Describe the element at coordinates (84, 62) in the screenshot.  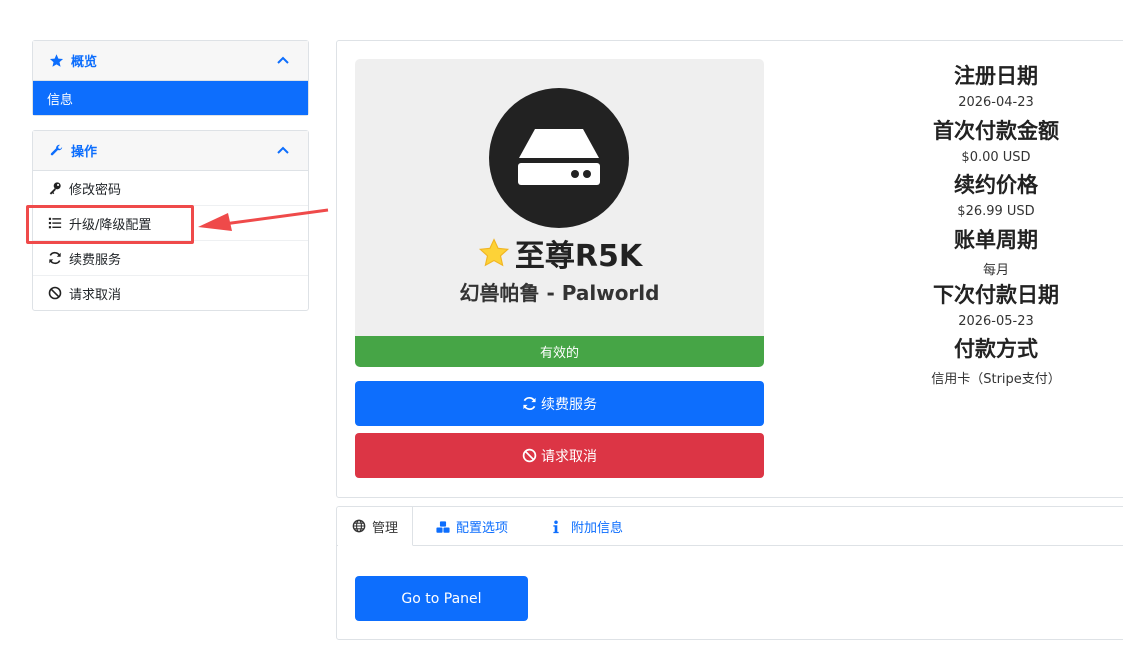
I see `sidebar-panel-overview-title: 概览` at that location.